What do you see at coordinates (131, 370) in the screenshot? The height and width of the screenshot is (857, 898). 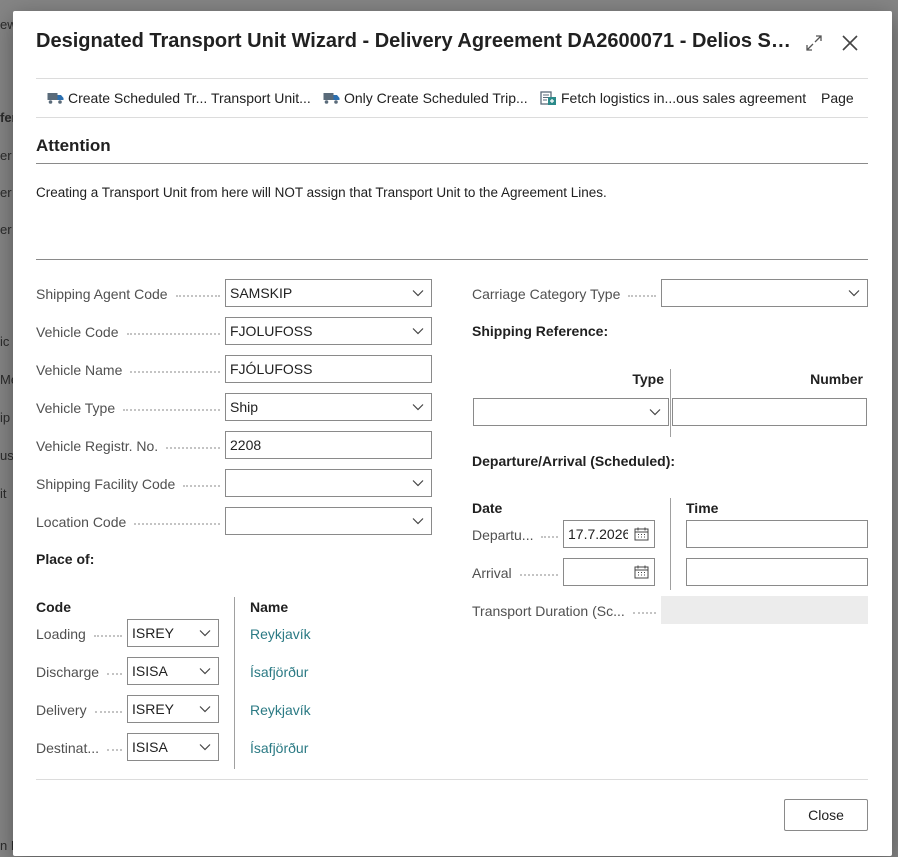 I see `vehicle-name-label: Vehicle Name` at bounding box center [131, 370].